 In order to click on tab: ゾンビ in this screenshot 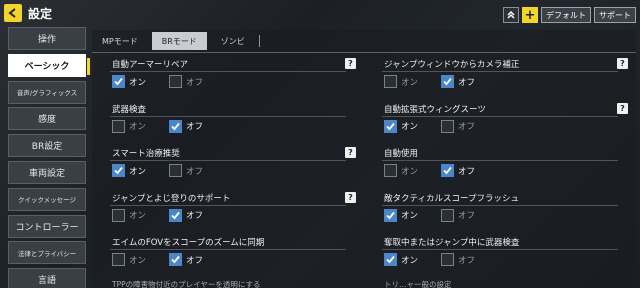, I will do `click(233, 41)`.